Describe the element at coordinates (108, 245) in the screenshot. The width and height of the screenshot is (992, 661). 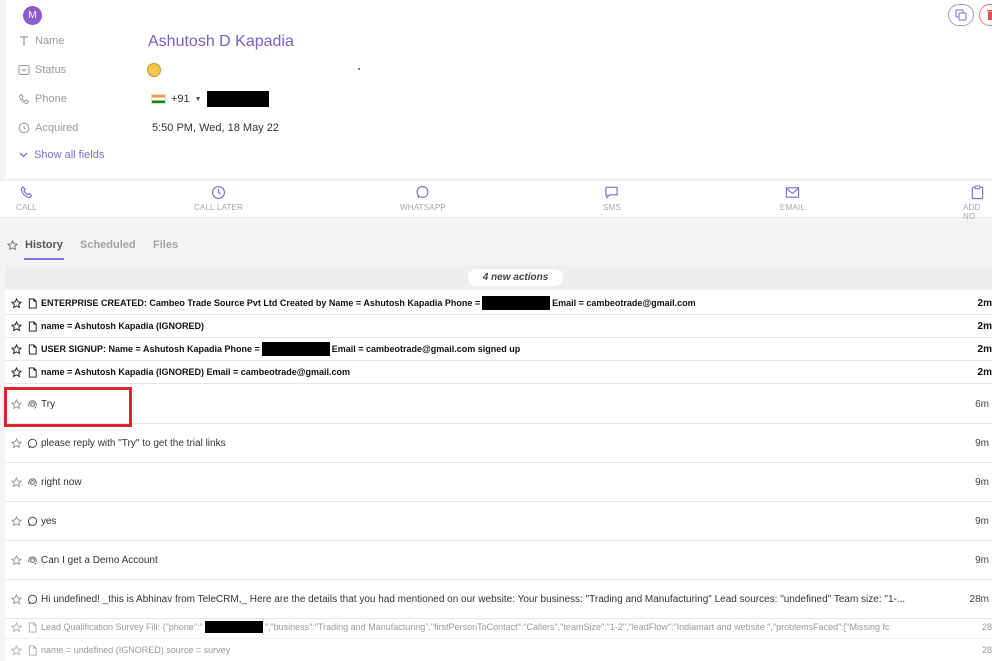
I see `tab-scheduled: Scheduled` at that location.